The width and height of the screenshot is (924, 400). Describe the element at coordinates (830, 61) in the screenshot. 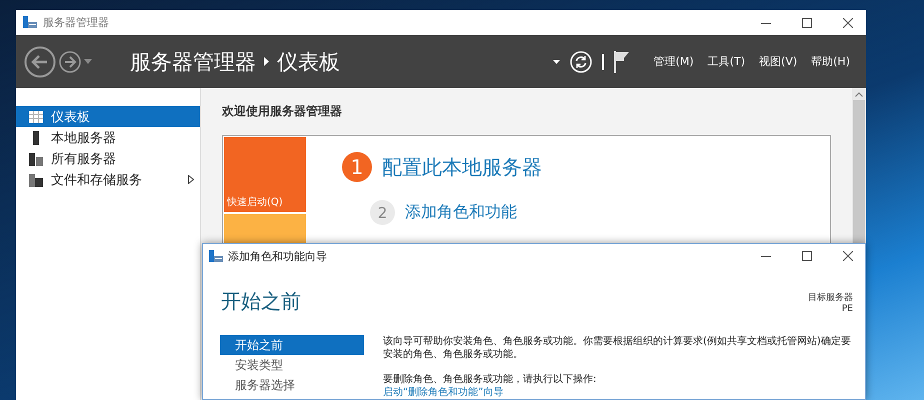

I see `menu-item: 帮助(H)` at that location.